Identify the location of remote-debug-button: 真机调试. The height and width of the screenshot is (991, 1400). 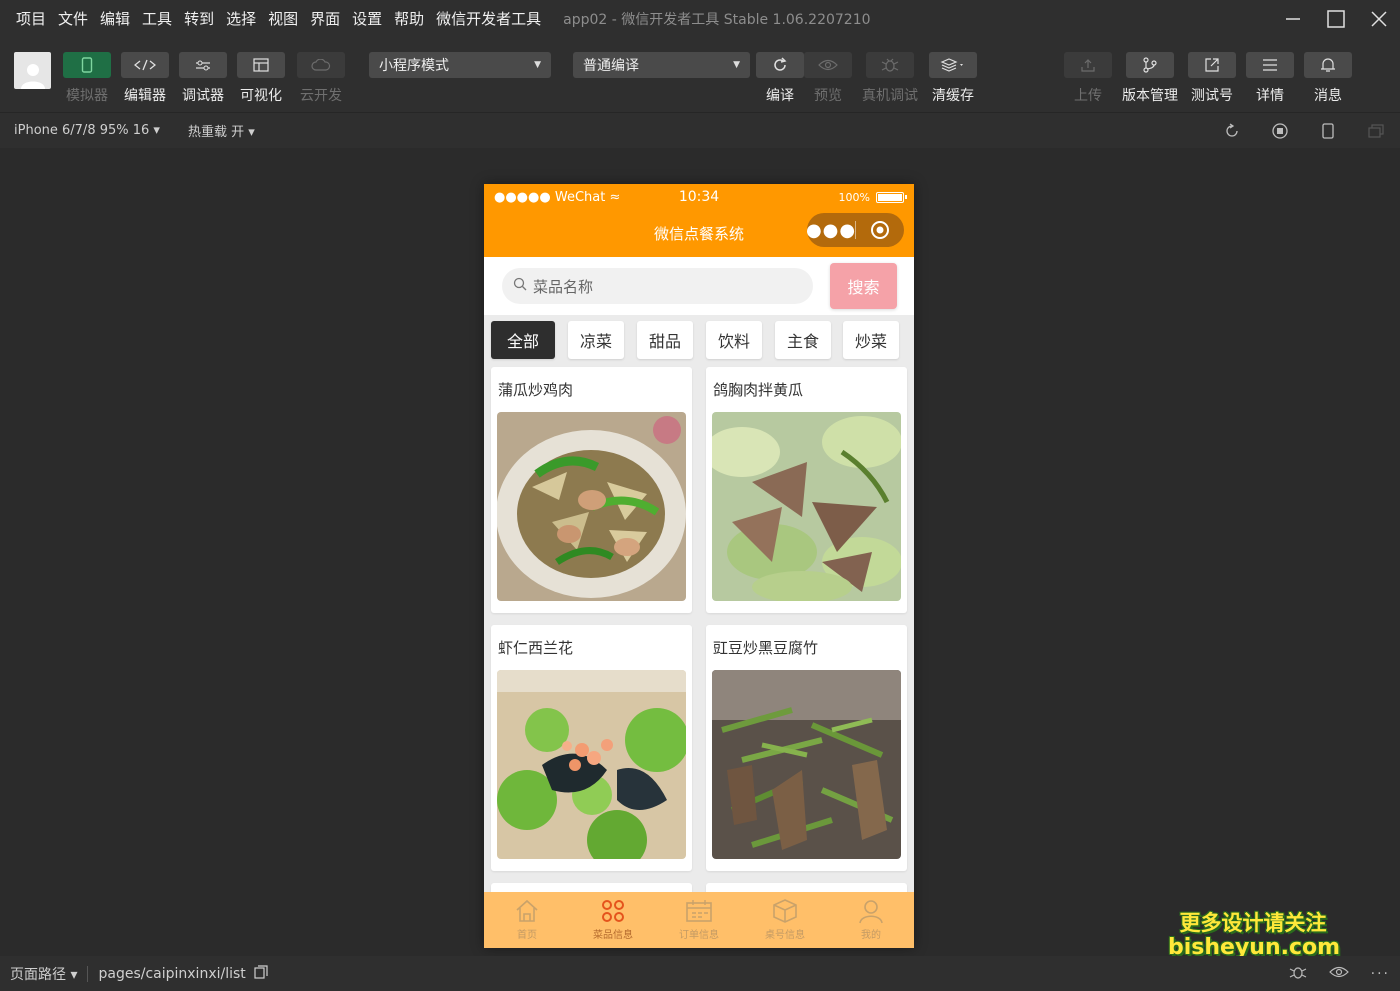
(890, 78).